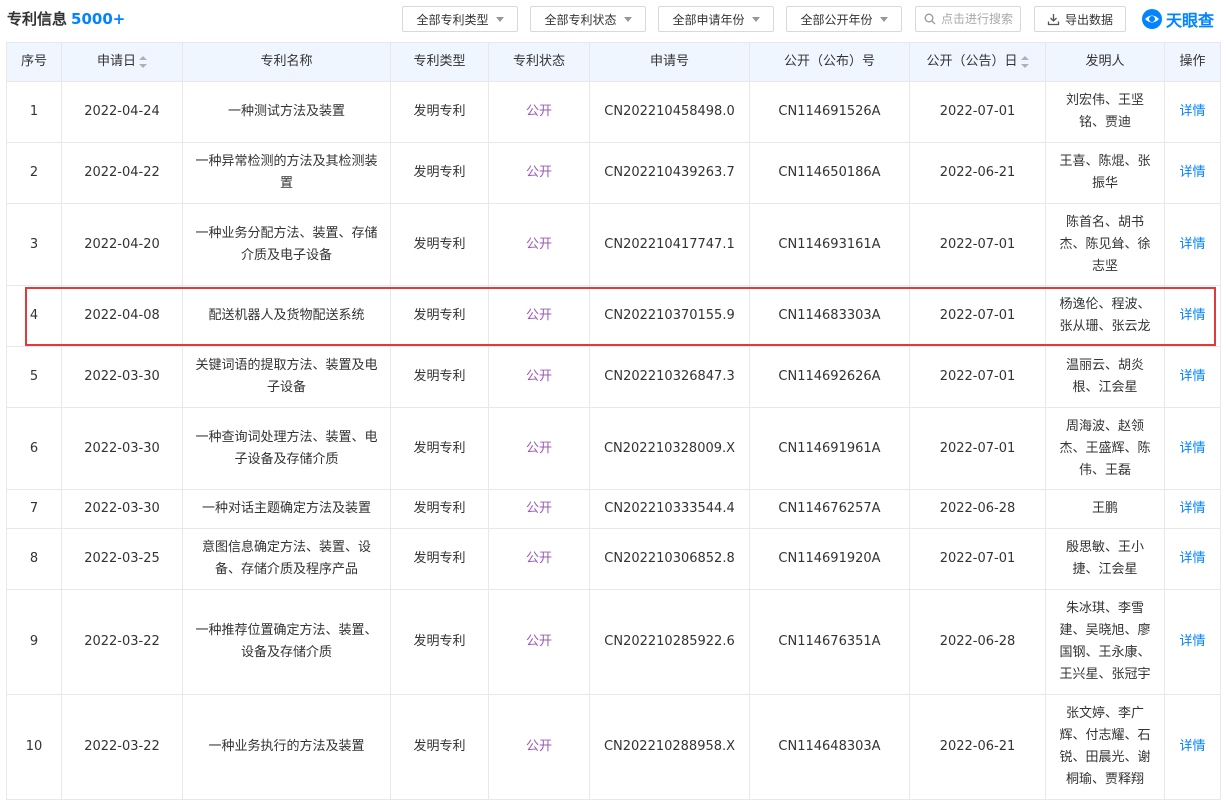  What do you see at coordinates (1105, 173) in the screenshot?
I see `cell-inventors: 王喜、陈焜、张振华` at bounding box center [1105, 173].